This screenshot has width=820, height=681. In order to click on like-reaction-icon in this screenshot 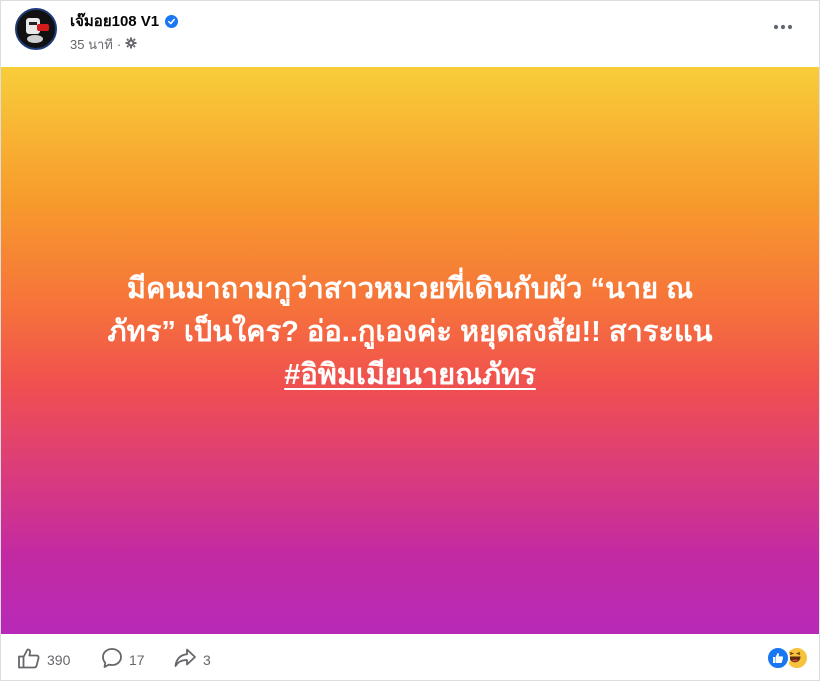, I will do `click(778, 658)`.